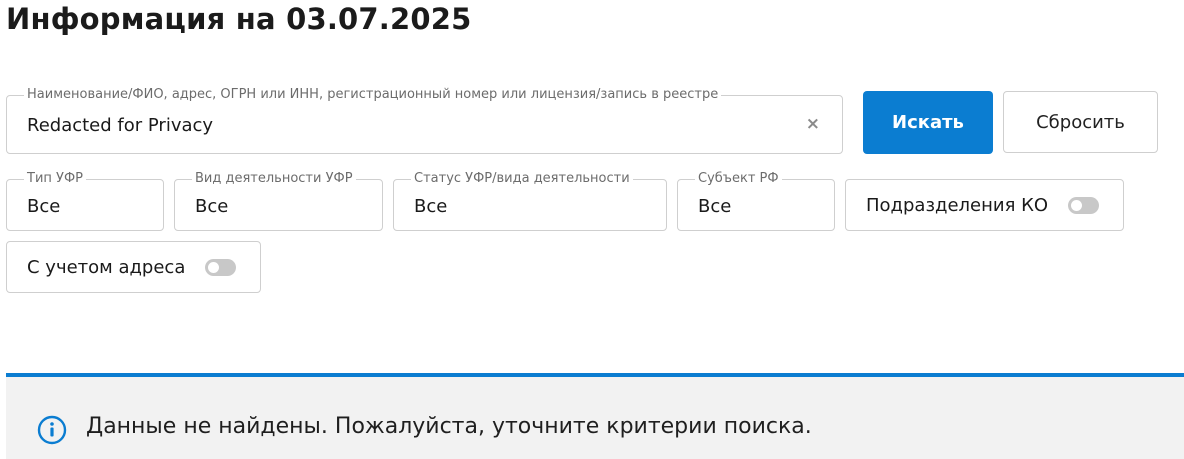 The image size is (1184, 459). Describe the element at coordinates (52, 430) in the screenshot. I see `info-icon` at that location.